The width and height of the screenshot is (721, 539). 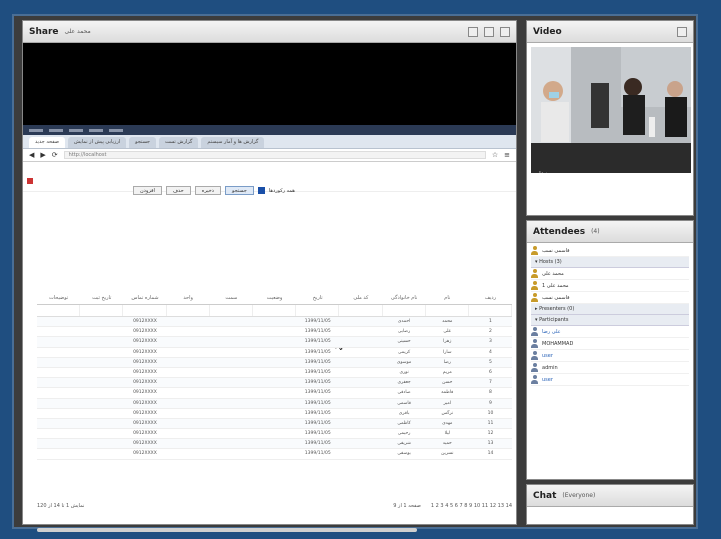 What do you see at coordinates (489, 31) in the screenshot?
I see `full-screen-icon` at bounding box center [489, 31].